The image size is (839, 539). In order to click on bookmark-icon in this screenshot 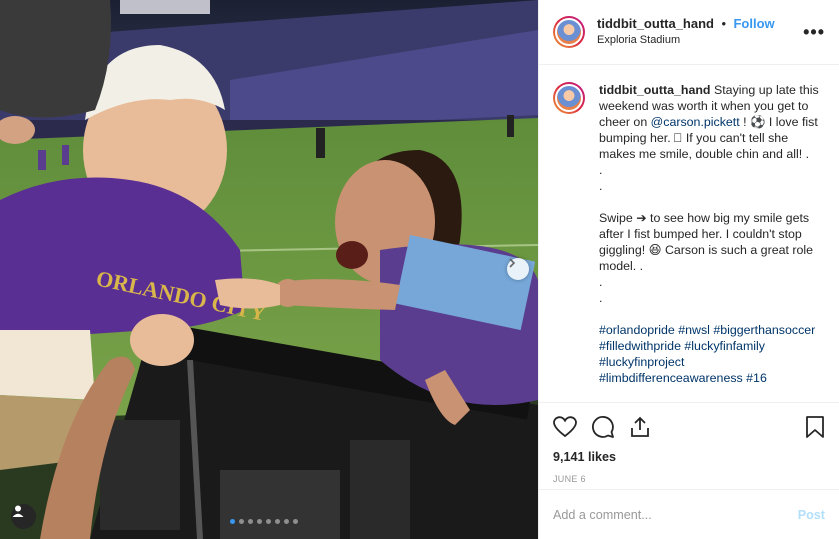, I will do `click(815, 427)`.